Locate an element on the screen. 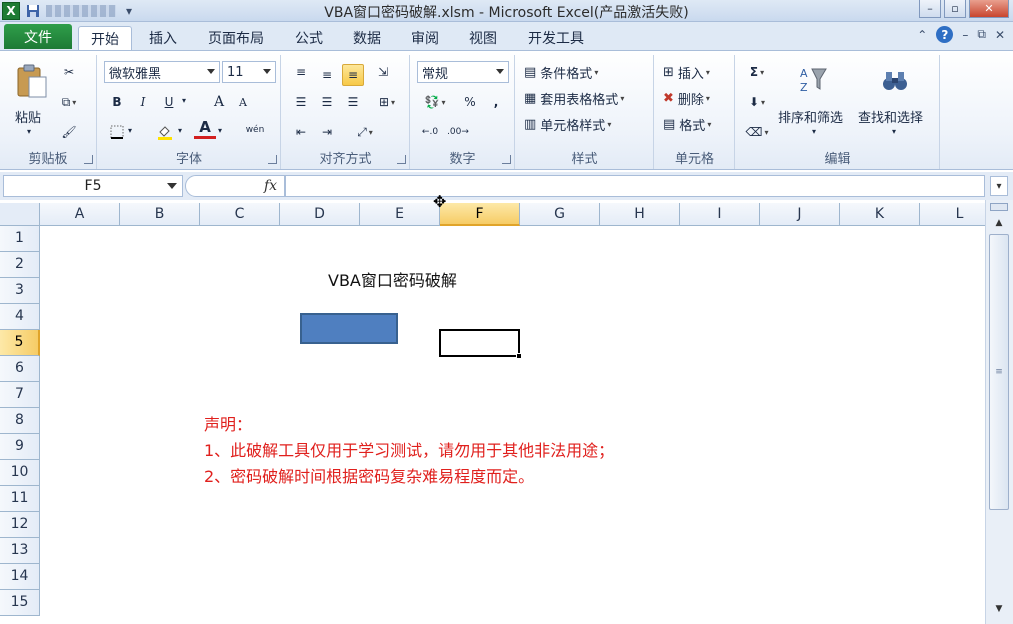  minimize-button: – is located at coordinates (930, 9).